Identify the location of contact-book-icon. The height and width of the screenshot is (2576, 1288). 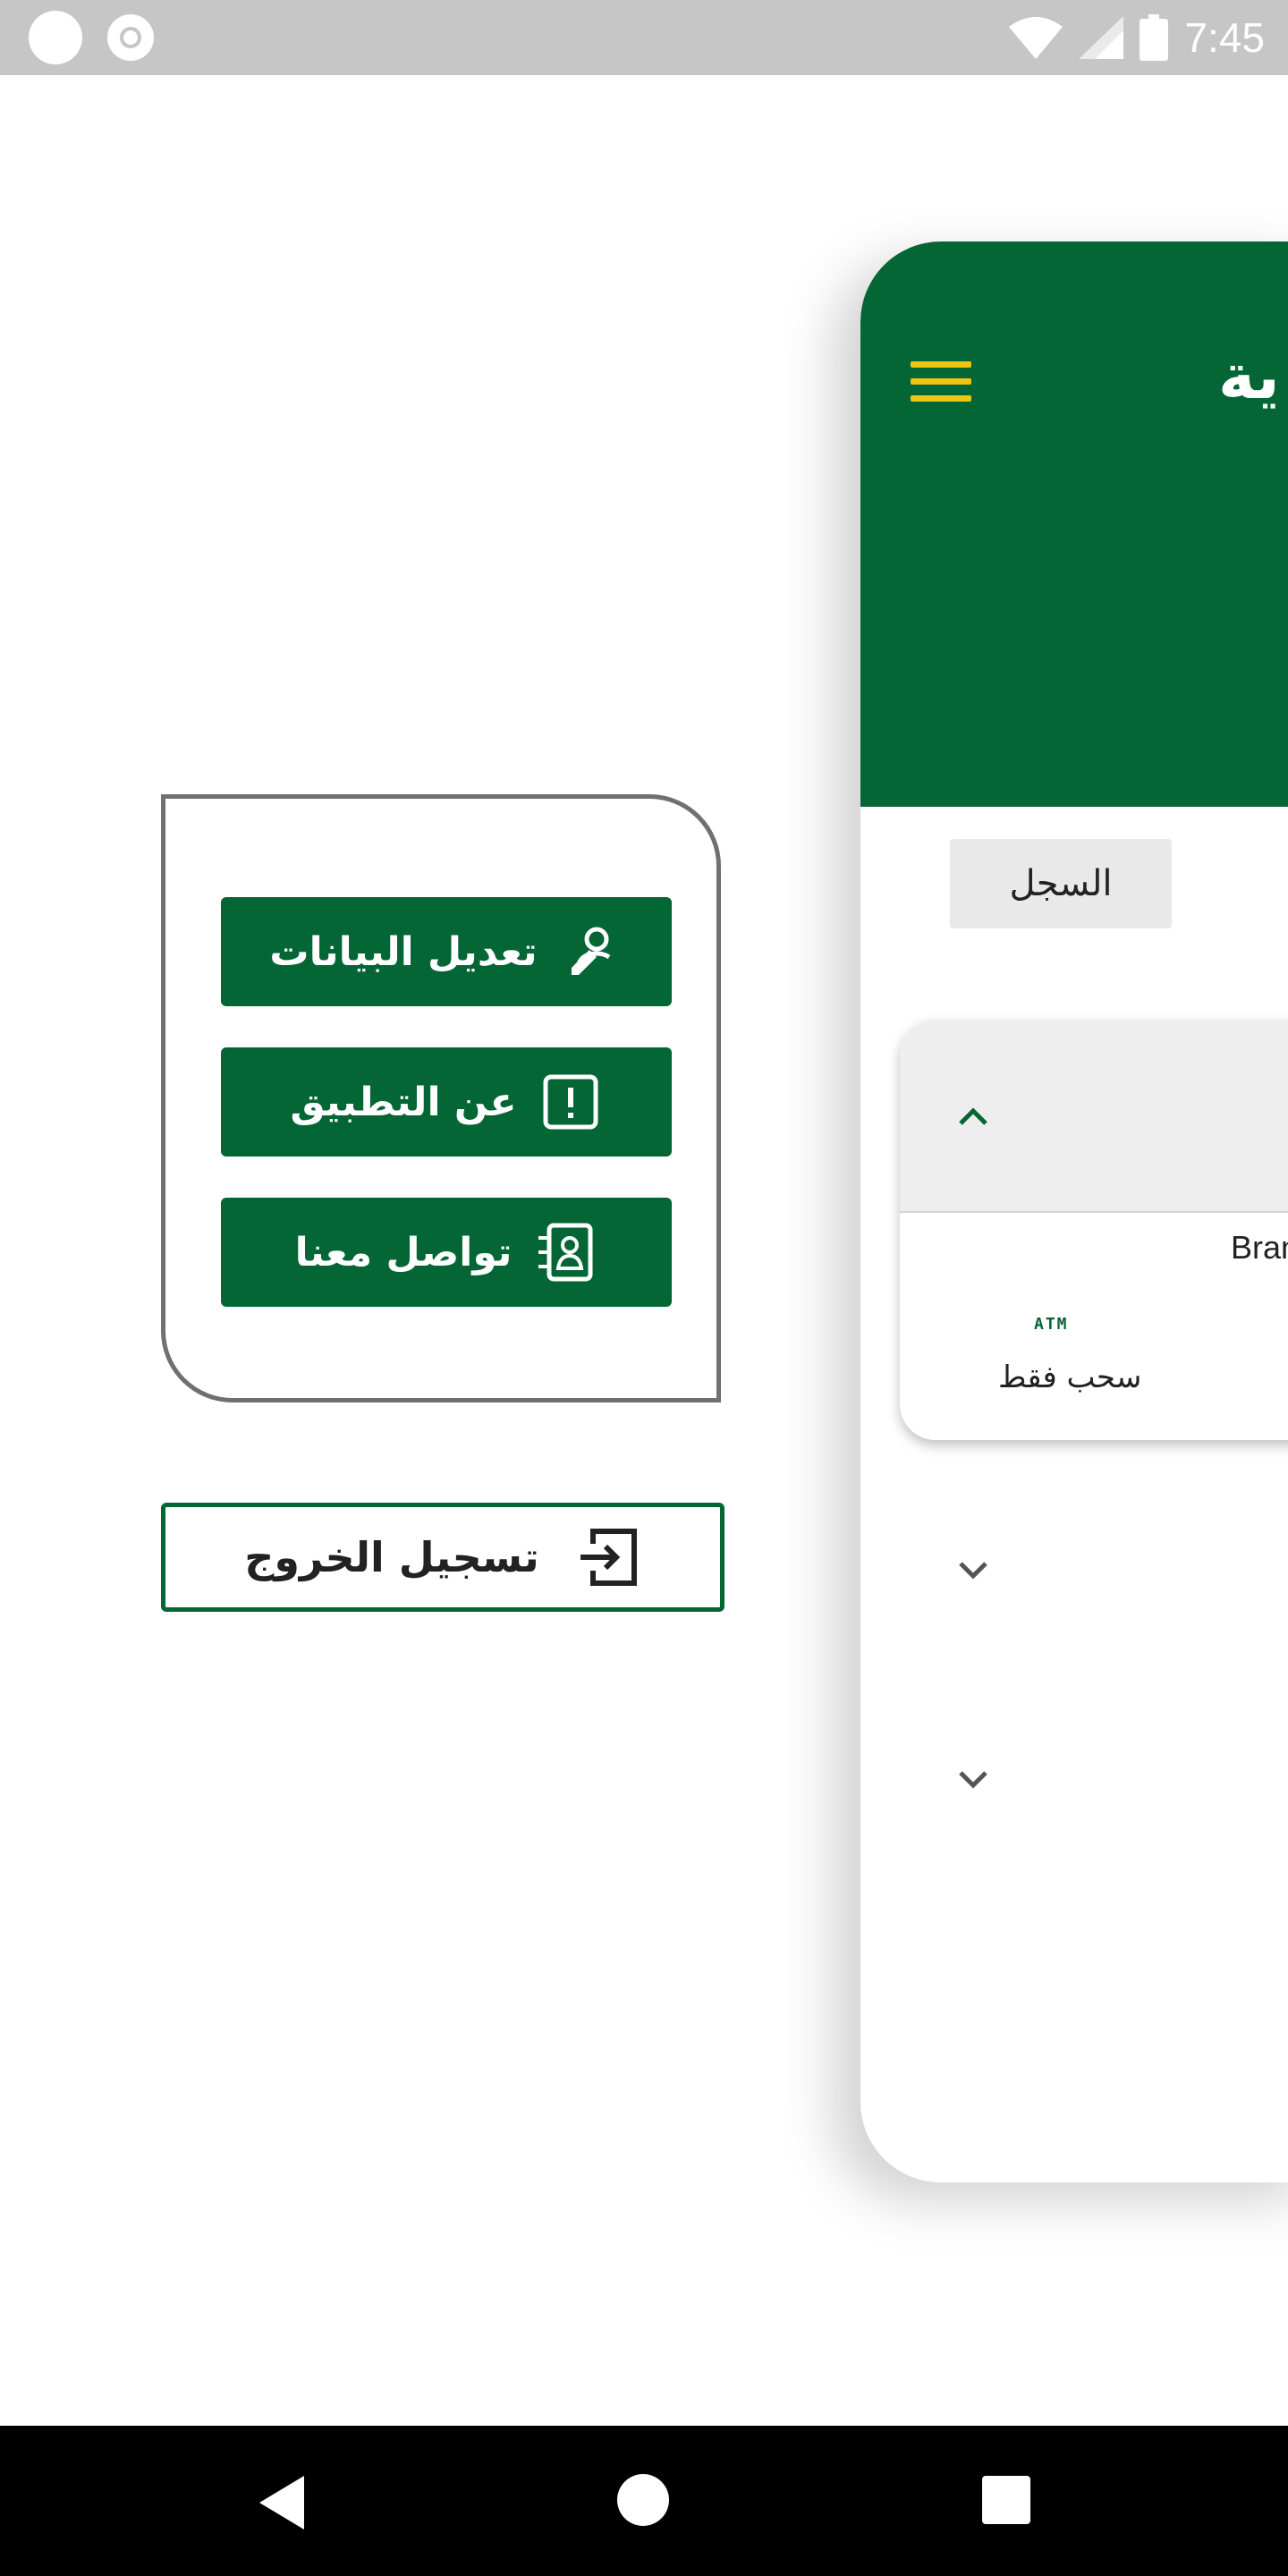
(565, 1252).